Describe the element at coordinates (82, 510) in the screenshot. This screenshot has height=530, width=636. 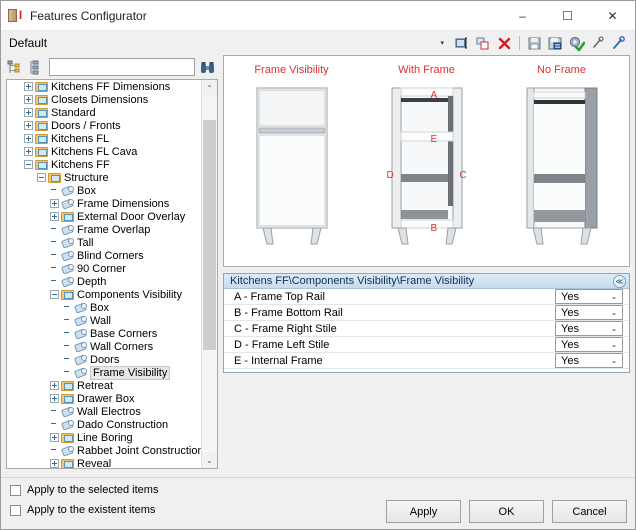
I see `apply-existent-checkbox-row: Apply to the existent items` at that location.